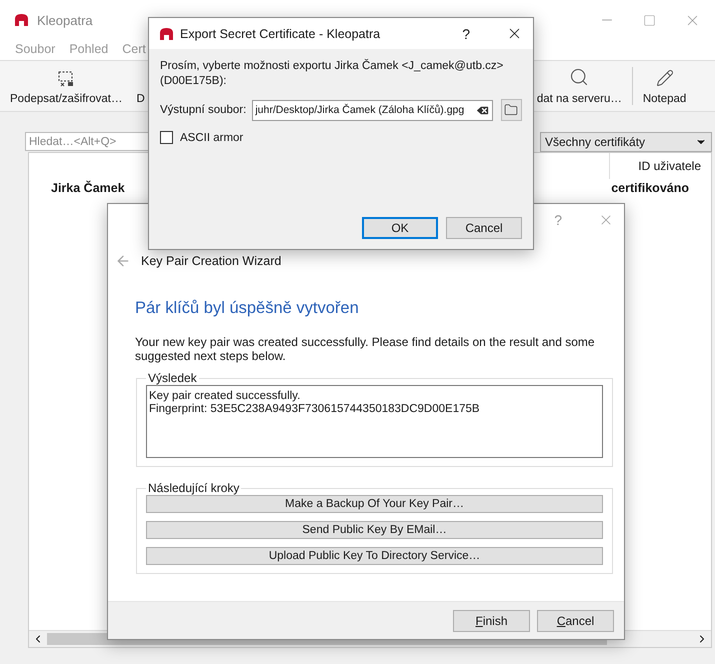  What do you see at coordinates (203, 110) in the screenshot?
I see `field-label: Výstupní soubor:` at bounding box center [203, 110].